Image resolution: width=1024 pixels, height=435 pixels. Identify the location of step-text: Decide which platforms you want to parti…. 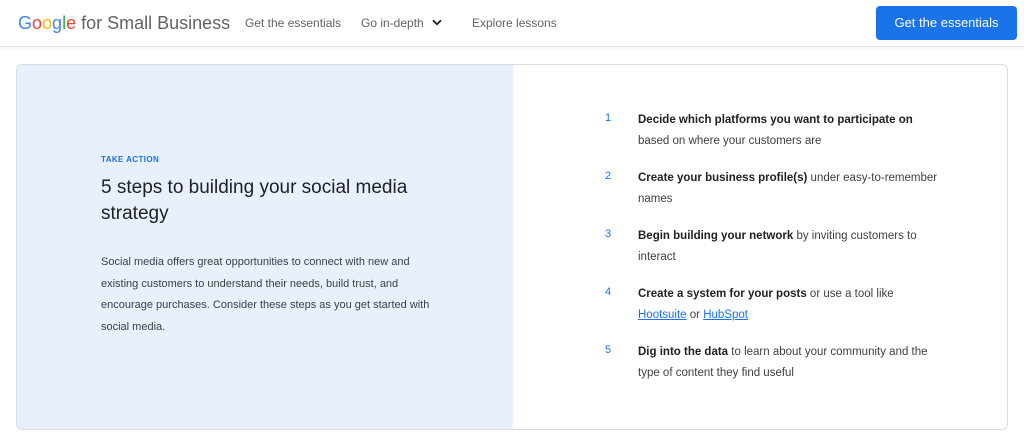
(788, 131).